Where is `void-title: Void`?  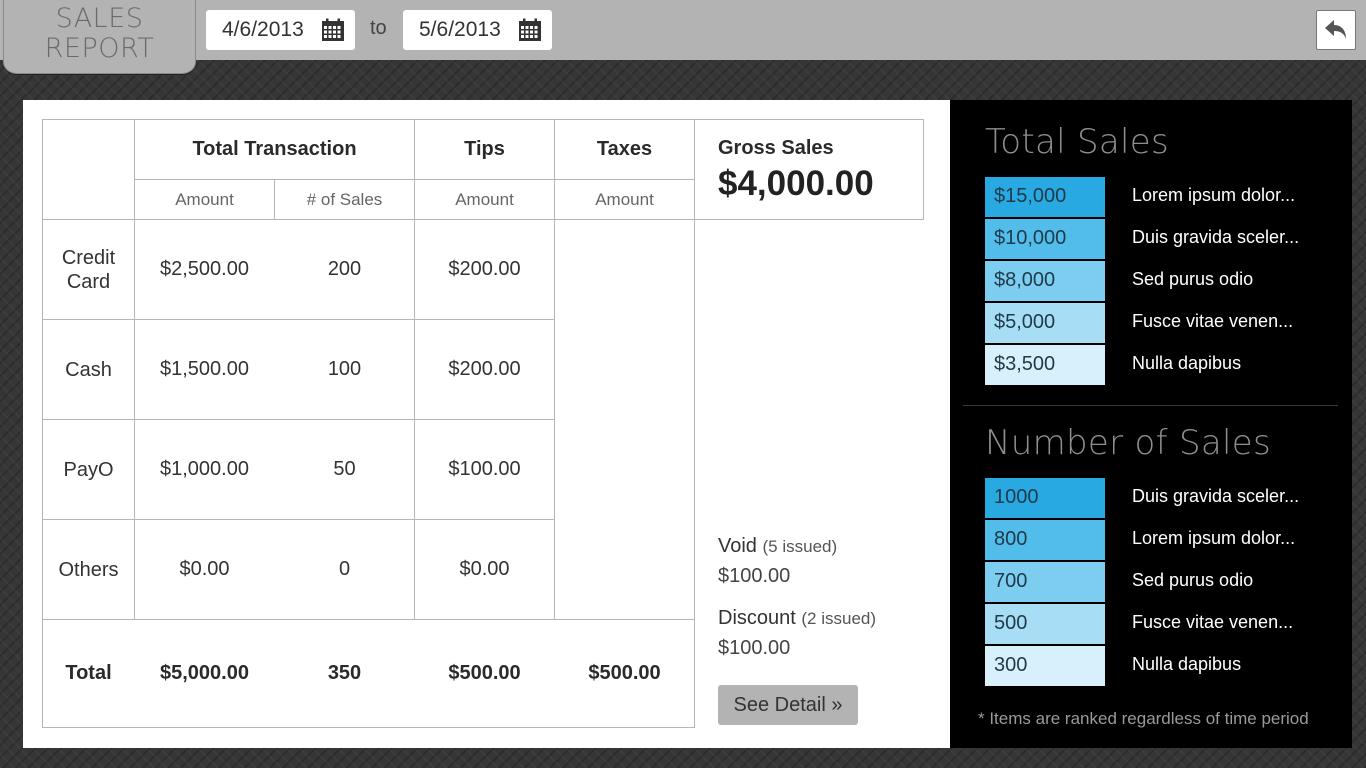 void-title: Void is located at coordinates (737, 546).